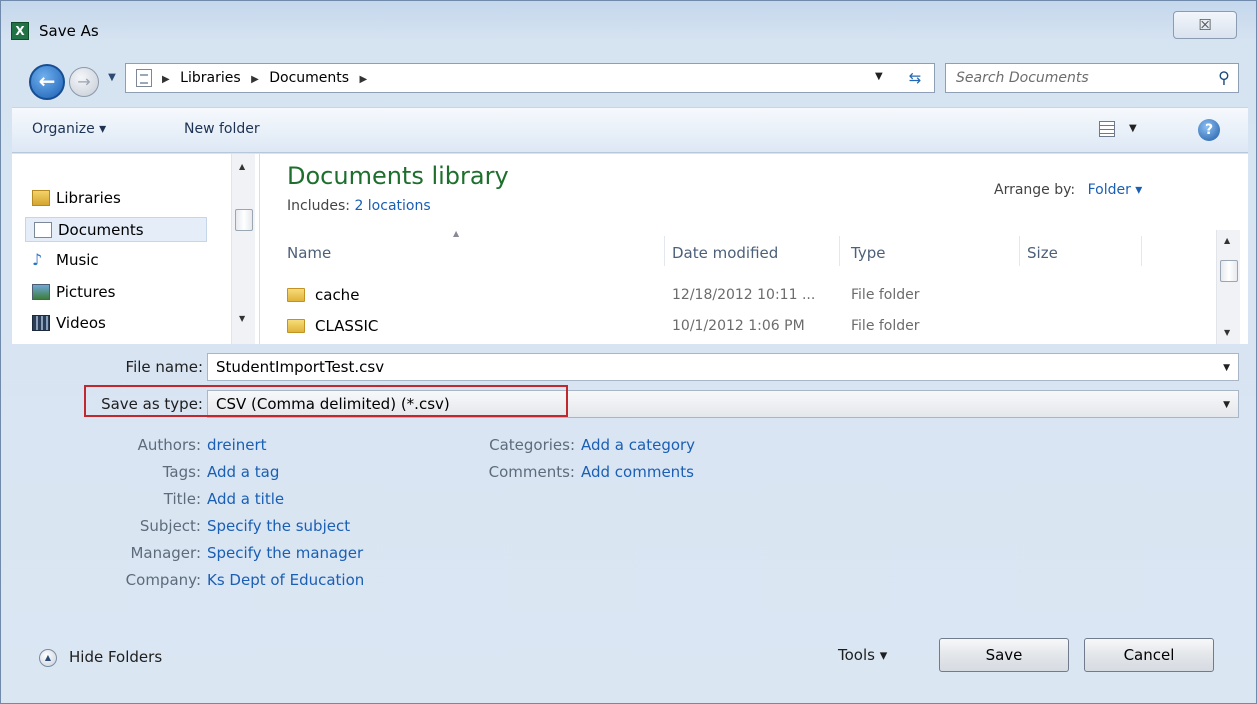  I want to click on new-folder-button: New folder, so click(222, 129).